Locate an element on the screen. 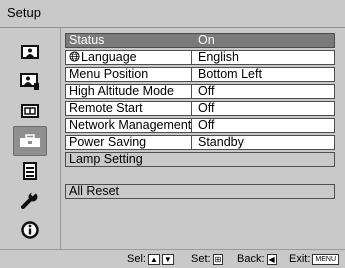  menu-row-network-management: Network Management Off is located at coordinates (200, 125).